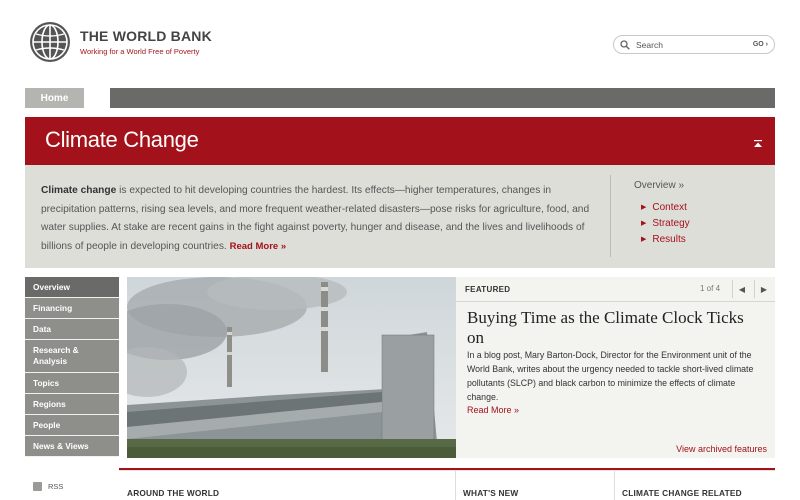 Image resolution: width=800 pixels, height=500 pixels. I want to click on globe-icon, so click(50, 42).